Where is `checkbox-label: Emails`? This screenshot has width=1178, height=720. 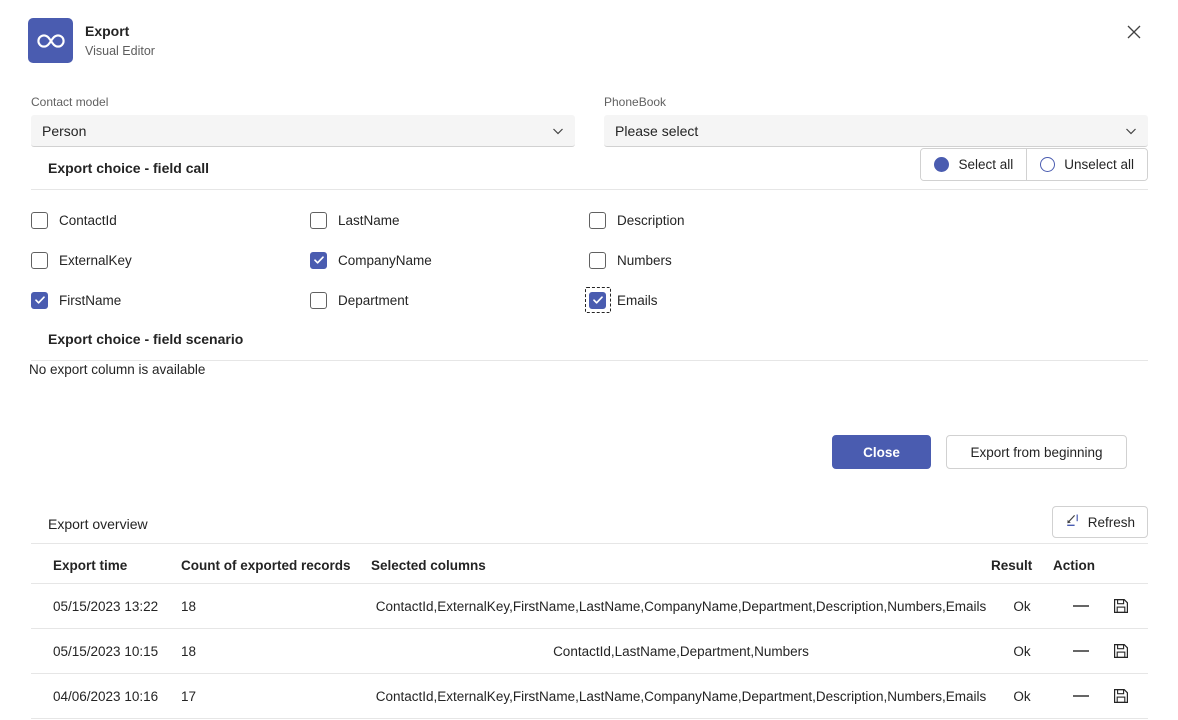 checkbox-label: Emails is located at coordinates (637, 300).